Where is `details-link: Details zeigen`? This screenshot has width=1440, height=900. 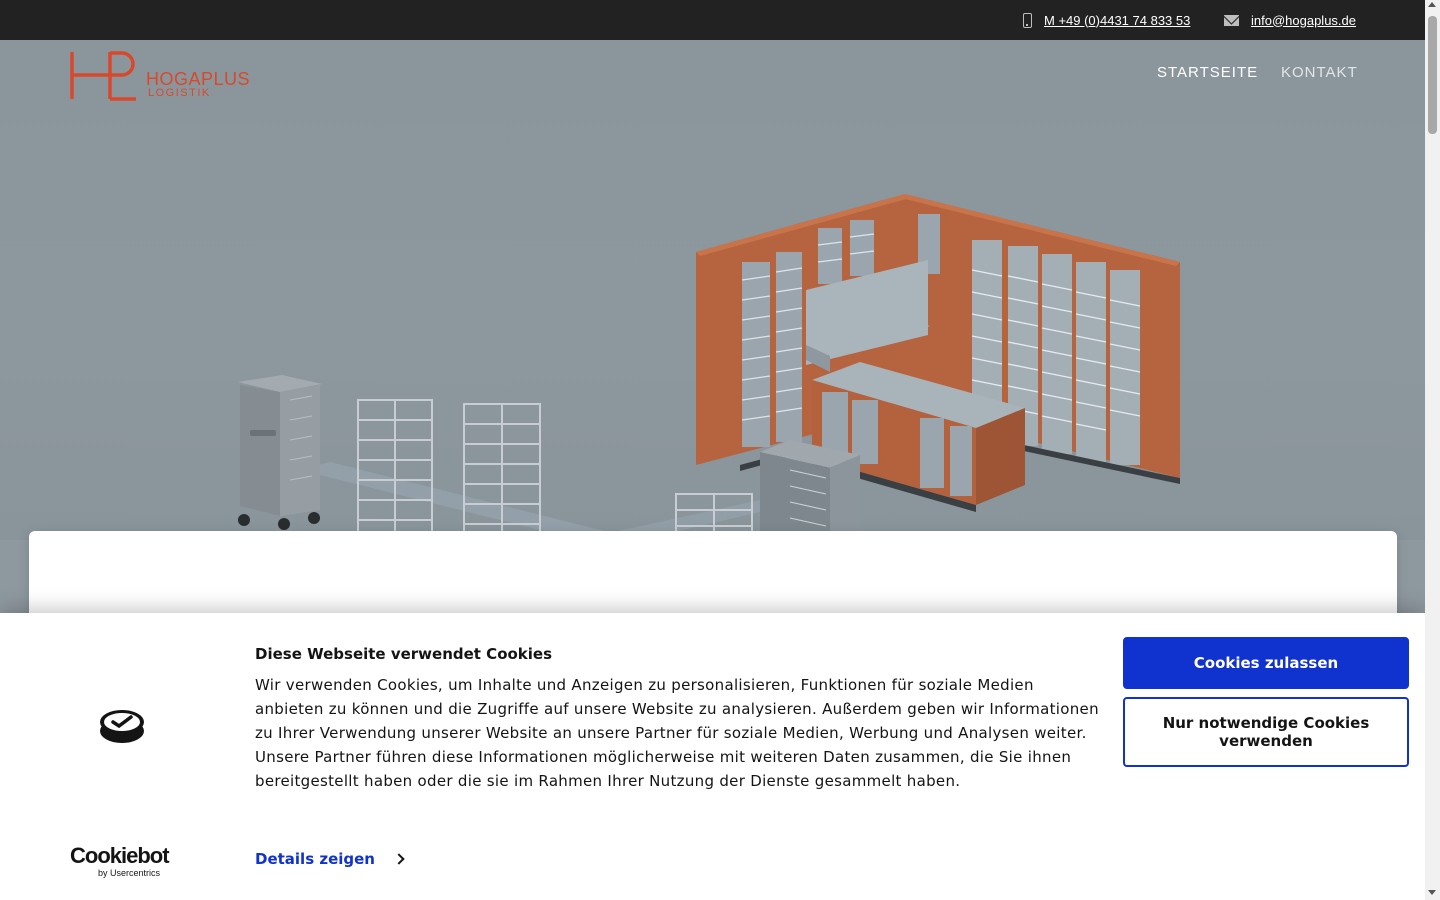
details-link: Details zeigen is located at coordinates (330, 859).